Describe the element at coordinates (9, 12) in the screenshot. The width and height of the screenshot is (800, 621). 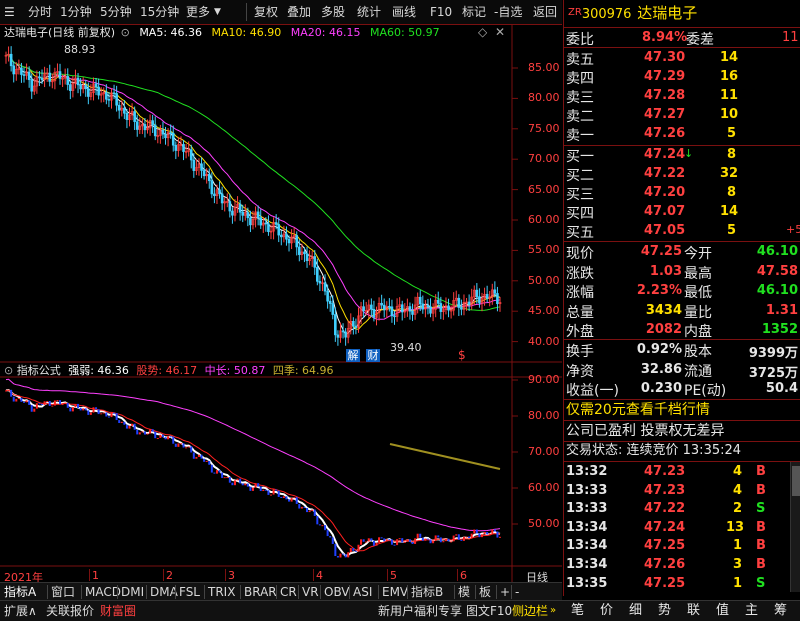
I see `hamburger-icon: ☰` at that location.